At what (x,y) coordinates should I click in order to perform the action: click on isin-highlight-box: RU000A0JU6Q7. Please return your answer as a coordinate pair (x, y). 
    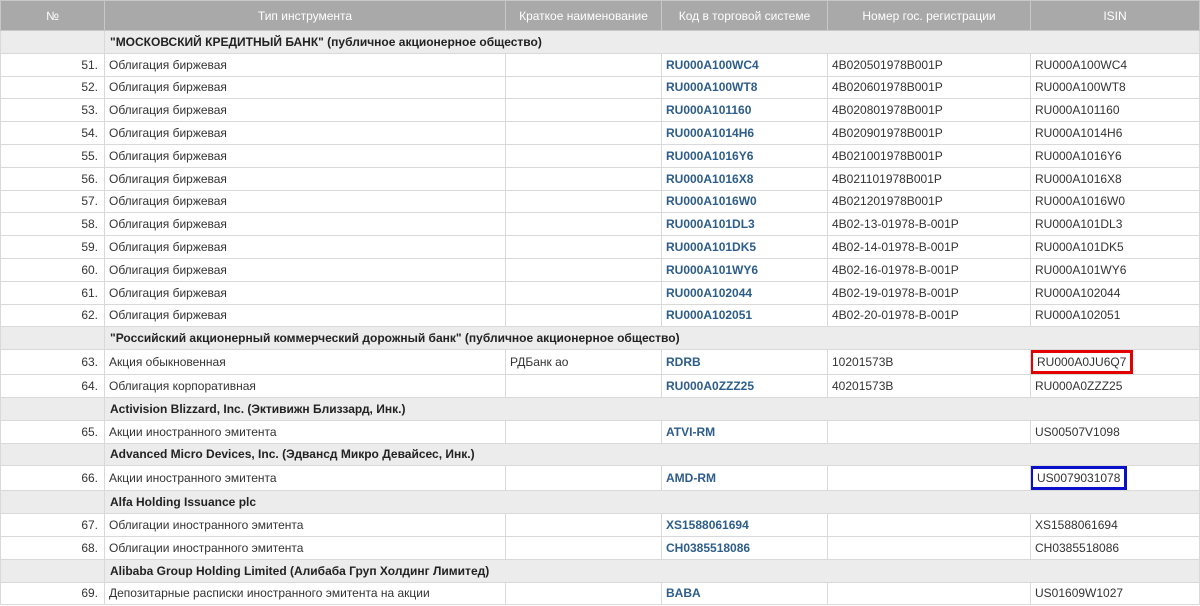
    Looking at the image, I should click on (1082, 362).